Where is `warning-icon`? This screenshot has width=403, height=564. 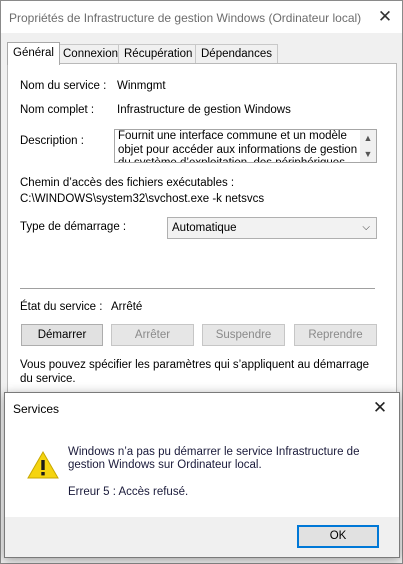
warning-icon is located at coordinates (43, 465).